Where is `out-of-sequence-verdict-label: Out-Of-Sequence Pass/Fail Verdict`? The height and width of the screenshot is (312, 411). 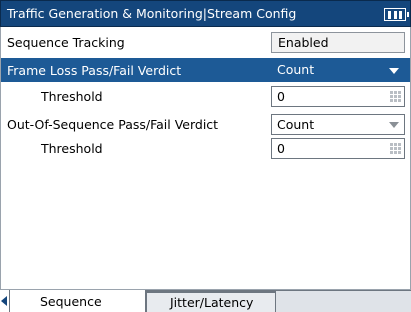
out-of-sequence-verdict-label: Out-Of-Sequence Pass/Fail Verdict is located at coordinates (113, 124).